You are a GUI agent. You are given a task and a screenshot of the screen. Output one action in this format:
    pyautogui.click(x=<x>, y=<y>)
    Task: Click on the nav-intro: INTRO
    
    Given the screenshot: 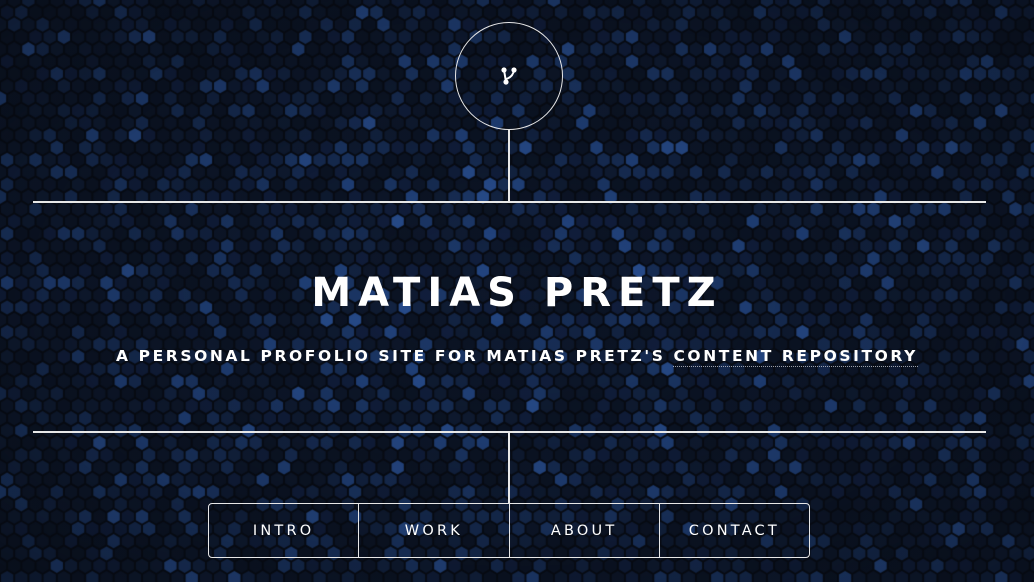 What is the action you would take?
    pyautogui.click(x=283, y=530)
    